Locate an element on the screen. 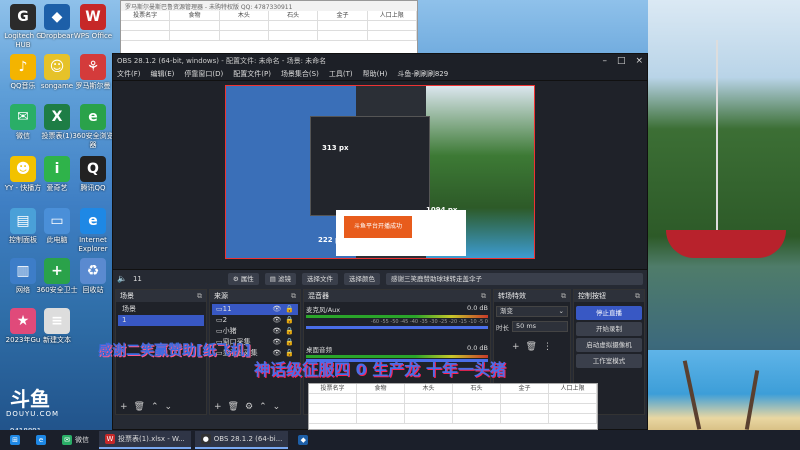 This screenshot has width=800, height=450. desktop-audio-label: 桌面音频 is located at coordinates (319, 350).